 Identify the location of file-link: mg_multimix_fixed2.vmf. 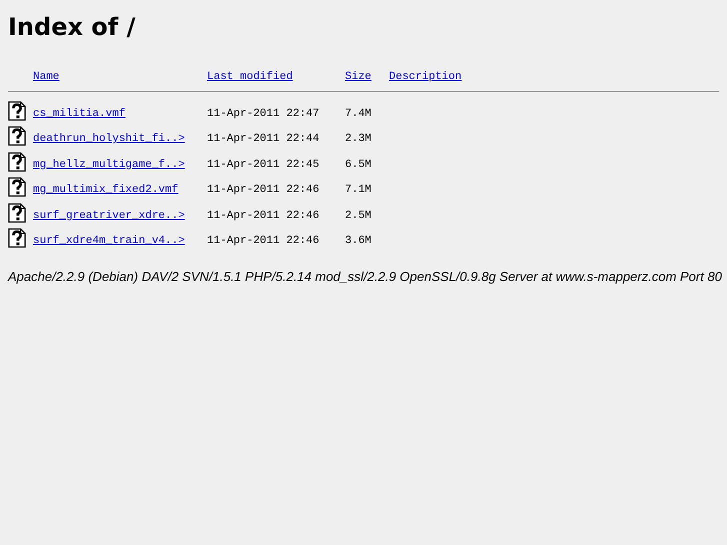
(120, 191).